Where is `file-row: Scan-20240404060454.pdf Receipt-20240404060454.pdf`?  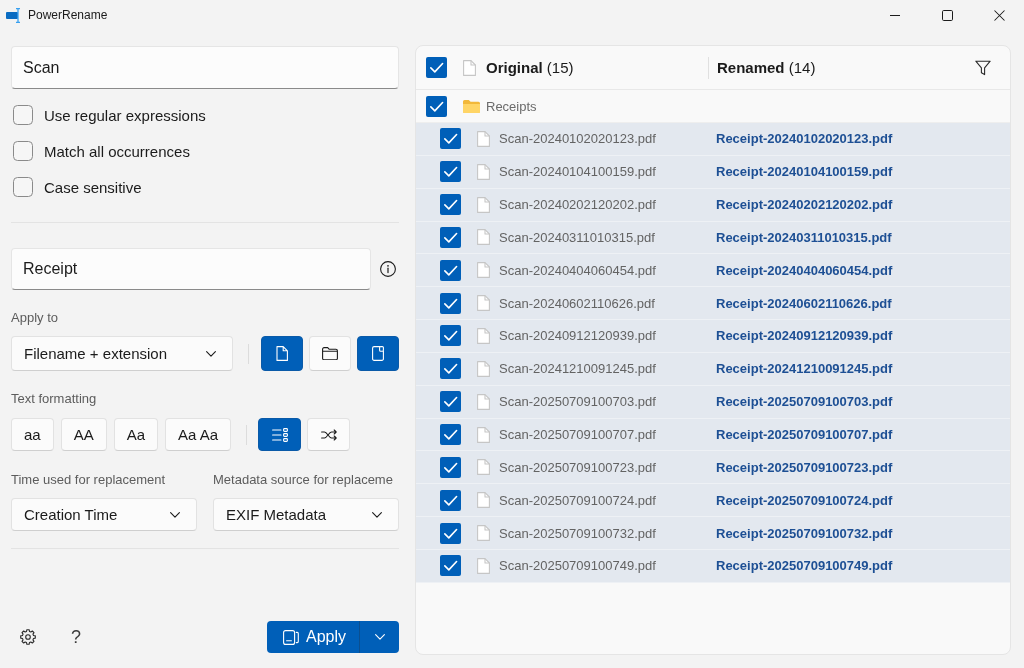
file-row: Scan-20240404060454.pdf Receipt-20240404060454.pdf is located at coordinates (713, 271).